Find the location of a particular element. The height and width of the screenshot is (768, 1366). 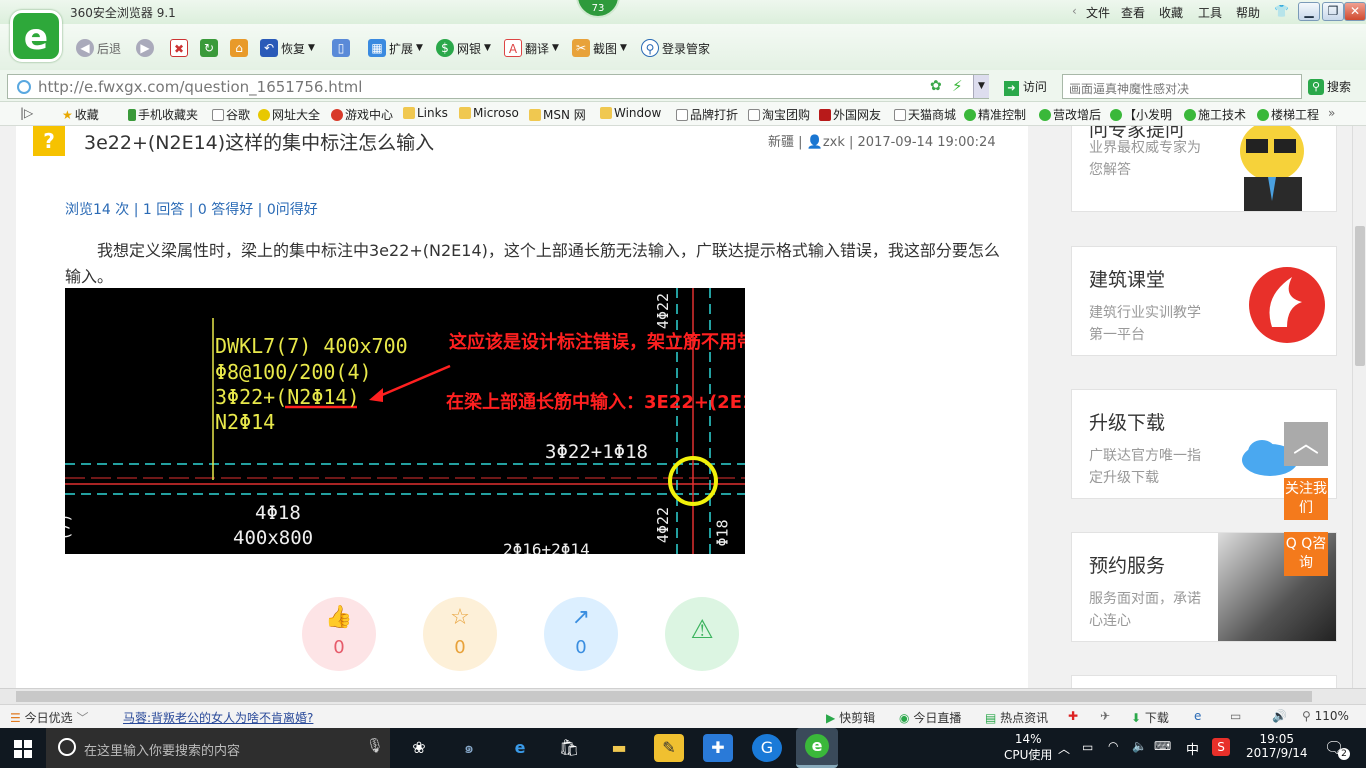

menu-arrow-icon: ‹ is located at coordinates (1074, 11).